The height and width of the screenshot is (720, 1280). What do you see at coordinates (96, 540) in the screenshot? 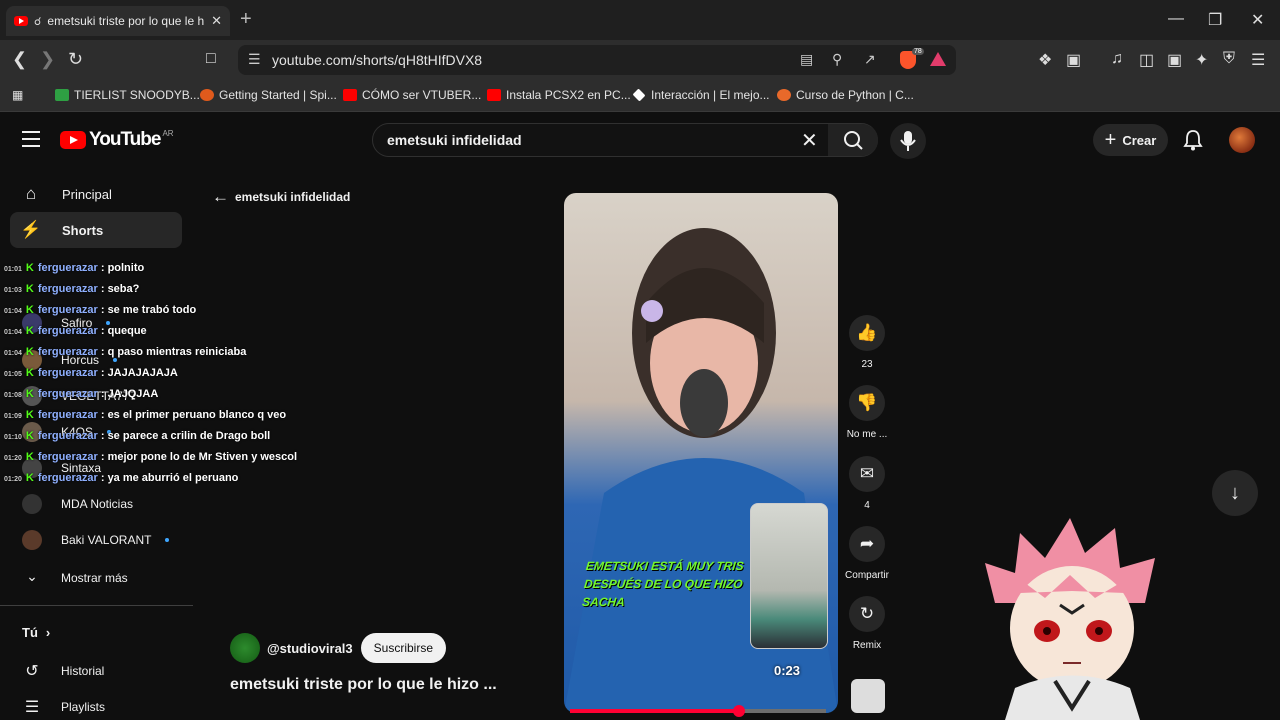
I see `channel-baki-valorant: Baki VALORANT` at bounding box center [96, 540].